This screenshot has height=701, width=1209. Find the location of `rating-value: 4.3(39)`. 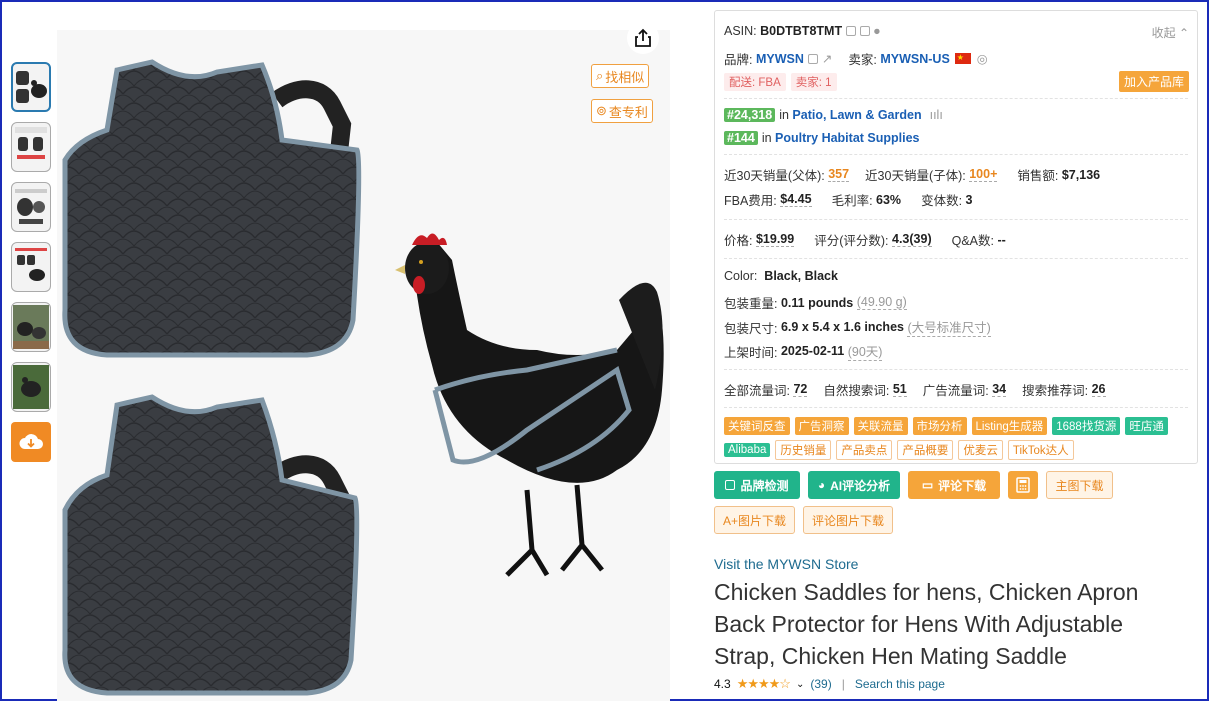

rating-value: 4.3(39) is located at coordinates (912, 239).